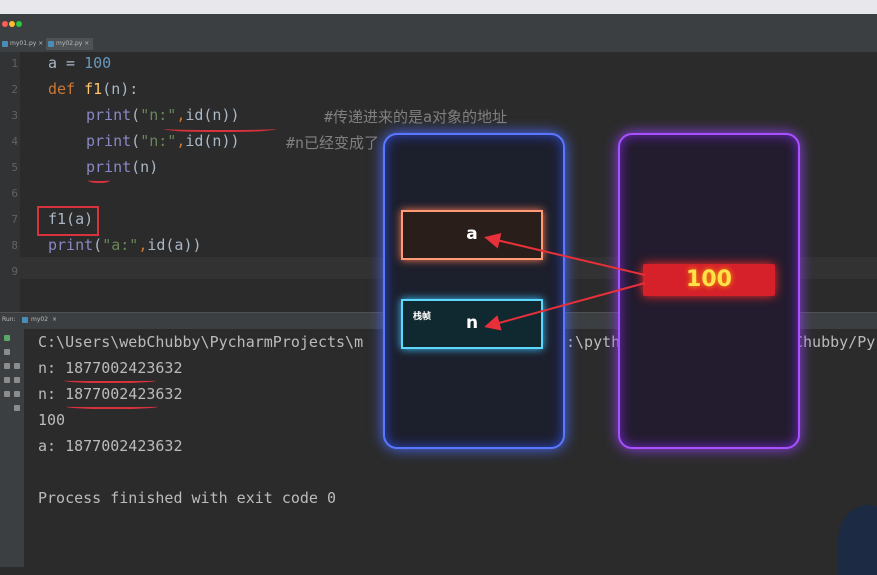  Describe the element at coordinates (565, 254) in the screenshot. I see `arrow-a-to-object` at that location.